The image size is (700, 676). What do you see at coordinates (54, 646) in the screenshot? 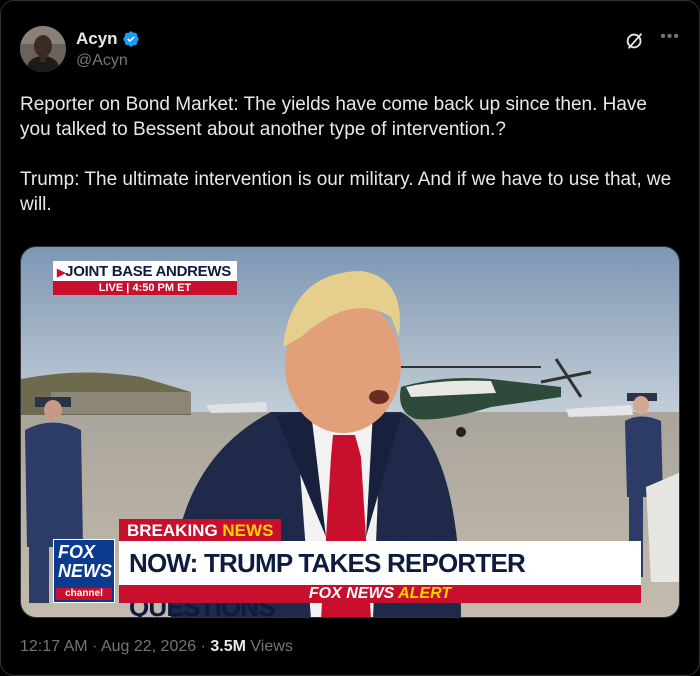
I see `tweet-time: 12:17 AM` at bounding box center [54, 646].